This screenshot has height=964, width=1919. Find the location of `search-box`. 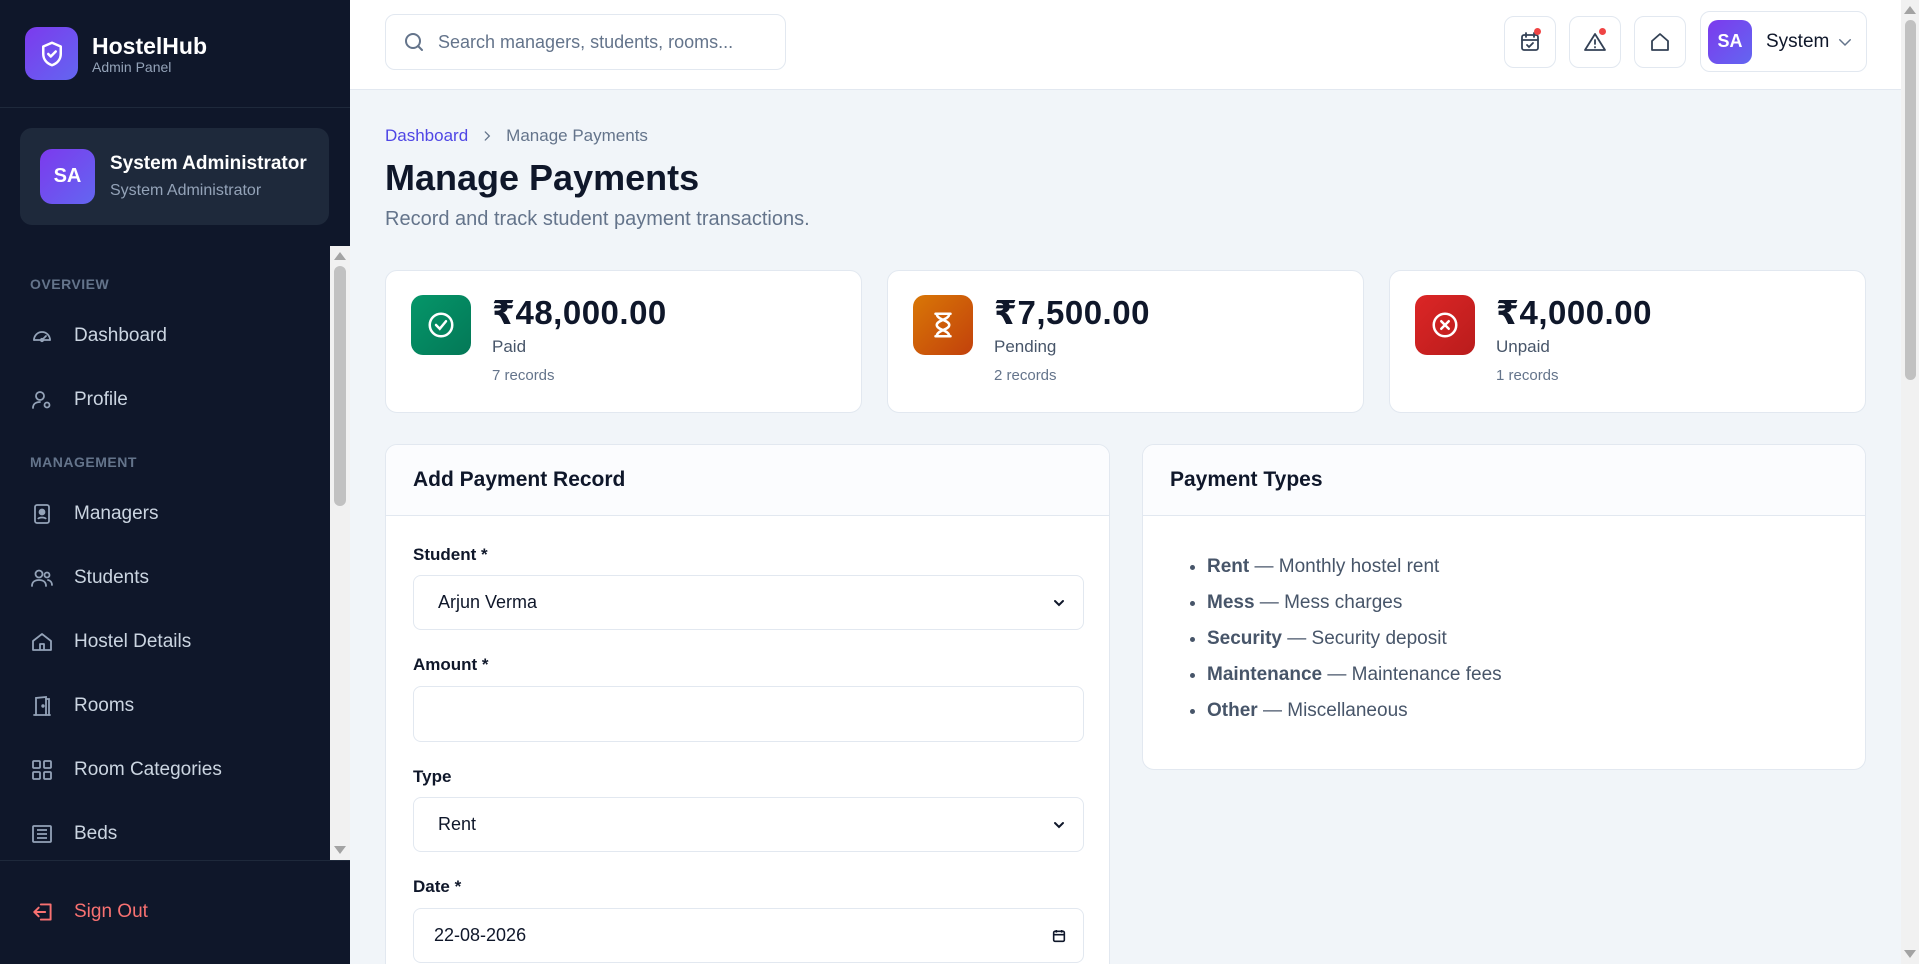

search-box is located at coordinates (585, 42).